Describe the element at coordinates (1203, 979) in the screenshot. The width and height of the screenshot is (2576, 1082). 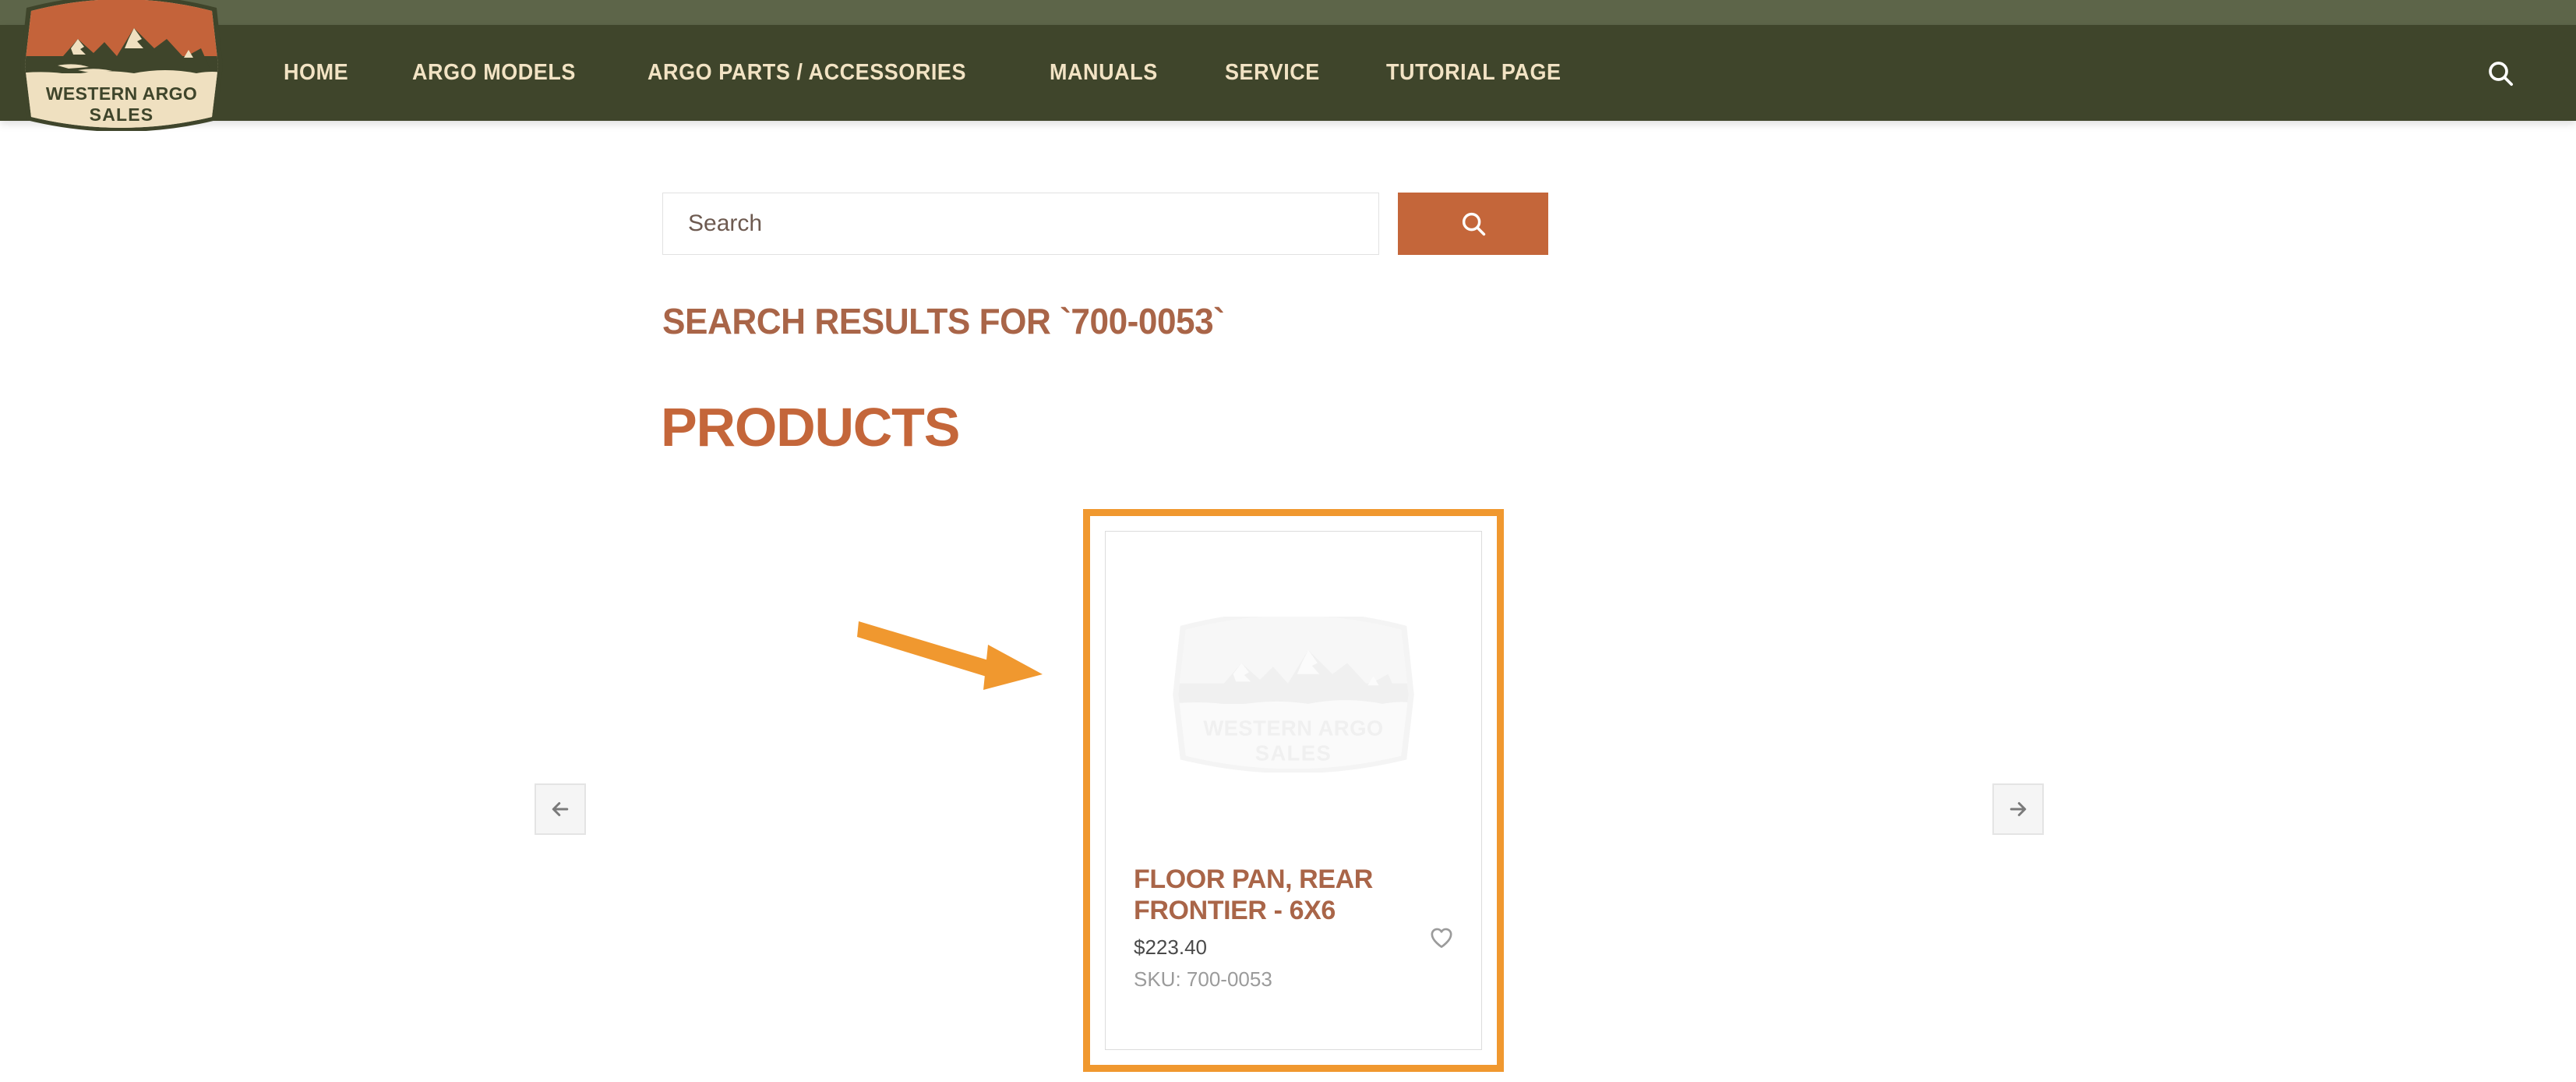
I see `product-sku: SKU: 700-0053` at that location.